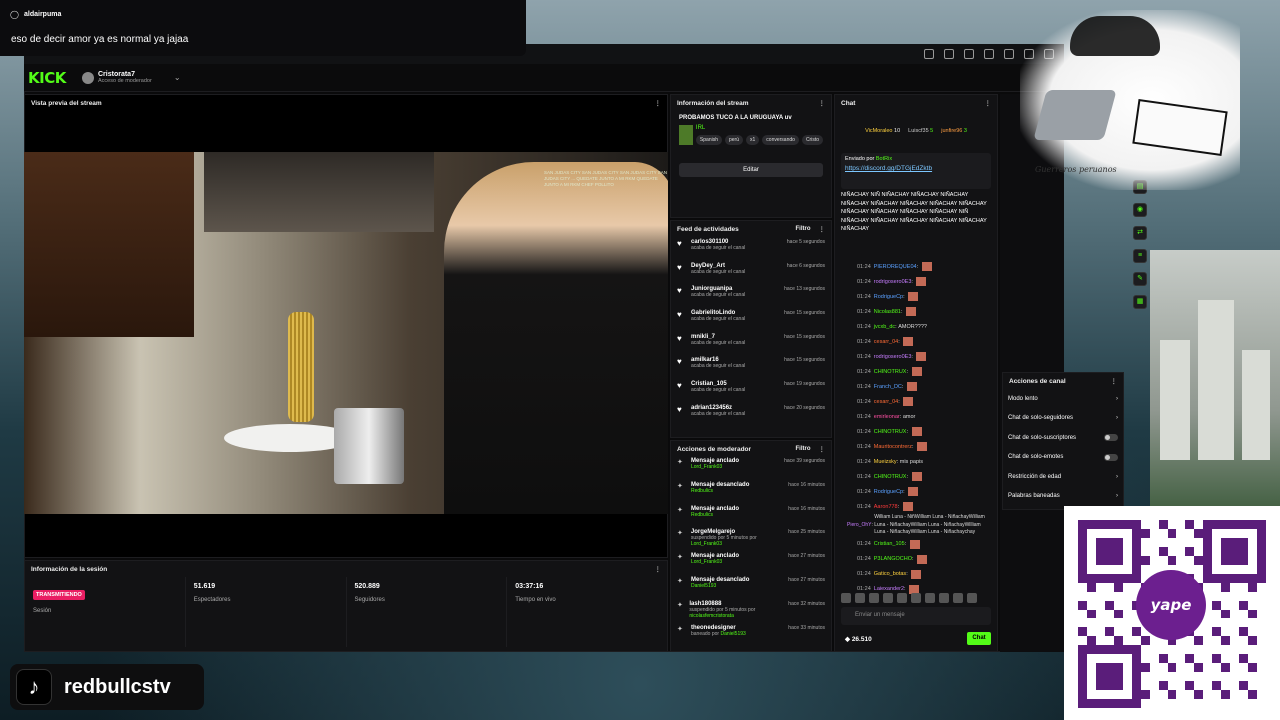 The width and height of the screenshot is (1280, 720). Describe the element at coordinates (893, 282) in the screenshot. I see `chat-username: rodrigosero0E3` at that location.